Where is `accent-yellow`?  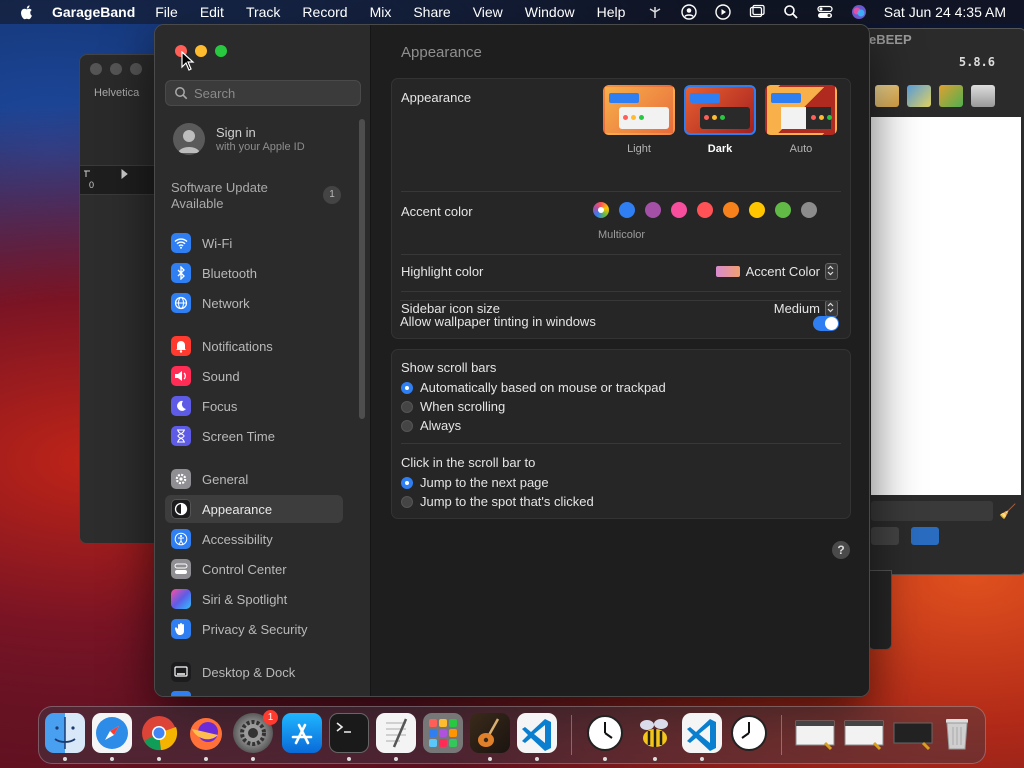 accent-yellow is located at coordinates (757, 210).